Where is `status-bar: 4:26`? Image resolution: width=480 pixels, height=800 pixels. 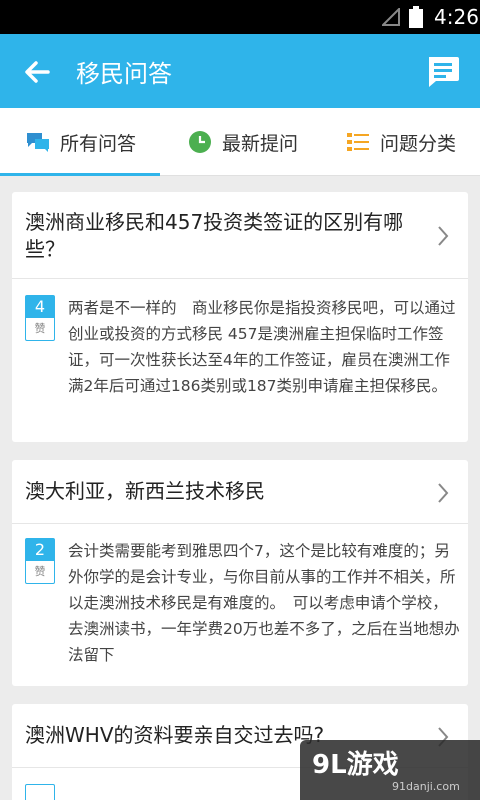 status-bar: 4:26 is located at coordinates (240, 17).